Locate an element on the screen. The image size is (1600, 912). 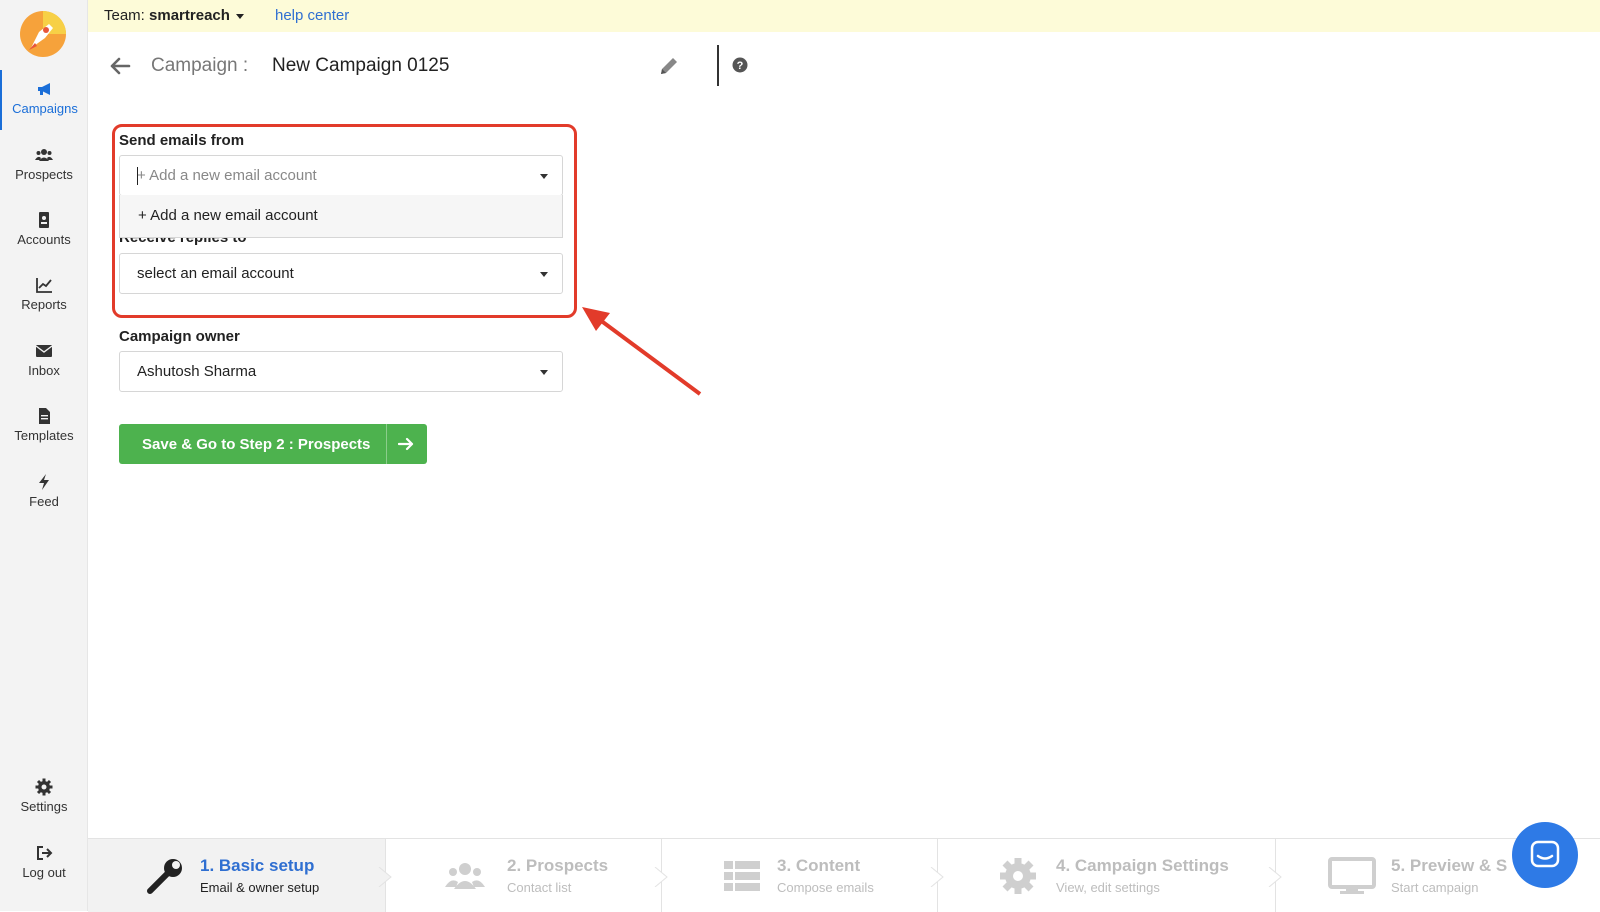
step-campaign-settings: 4. Campaign Settings View, edit settings is located at coordinates (1110, 875).